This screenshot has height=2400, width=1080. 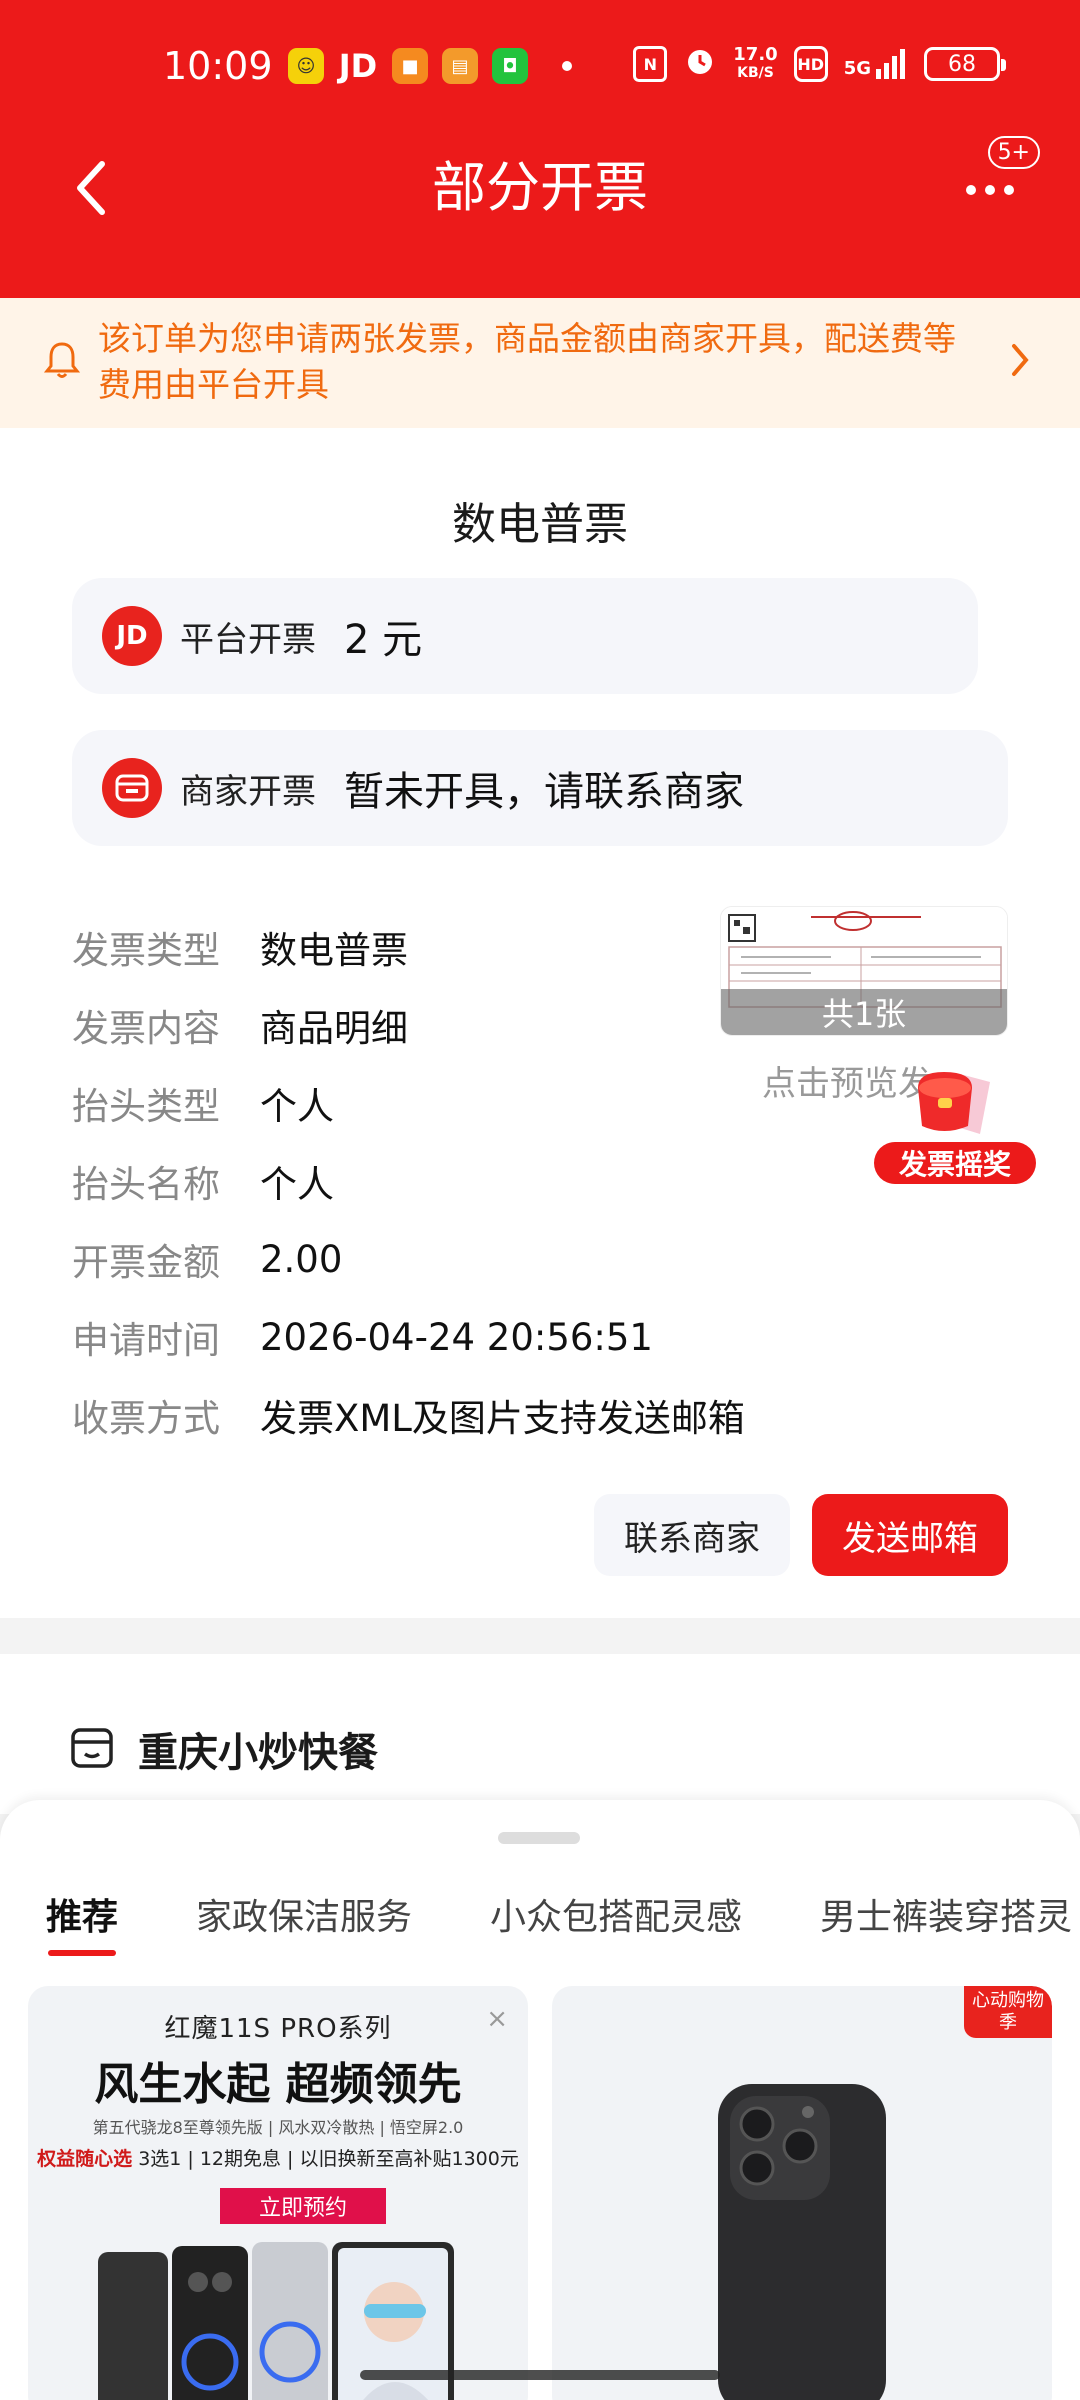 I want to click on hd-icon: HD, so click(x=810, y=64).